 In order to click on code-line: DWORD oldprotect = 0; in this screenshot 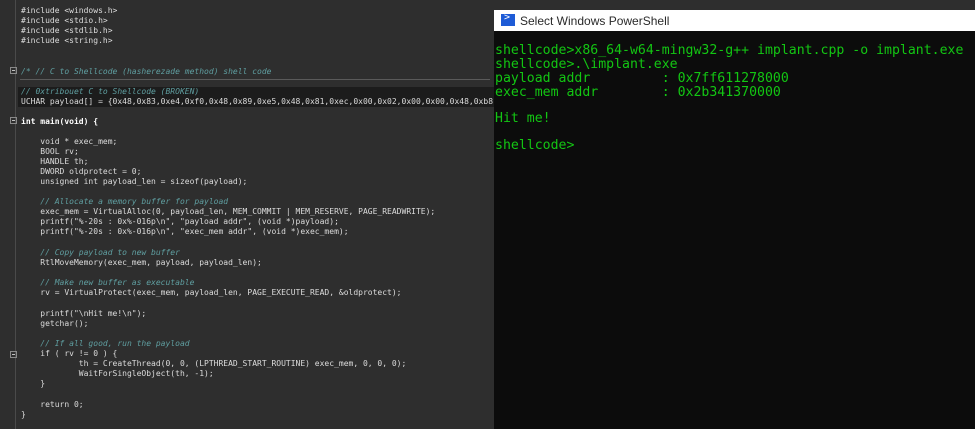, I will do `click(81, 171)`.